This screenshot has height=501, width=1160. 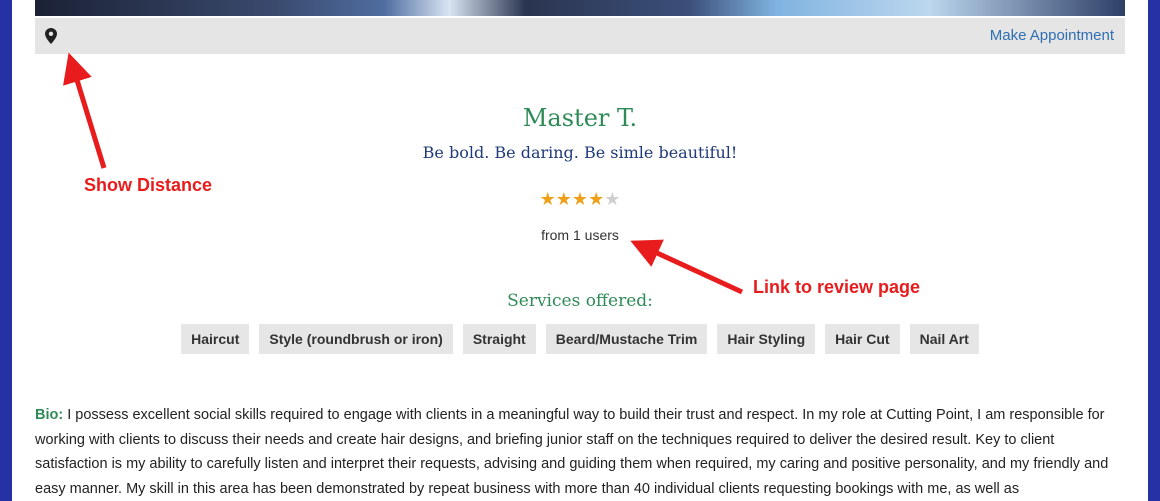 What do you see at coordinates (837, 287) in the screenshot?
I see `annotation-link-review: Link to review page` at bounding box center [837, 287].